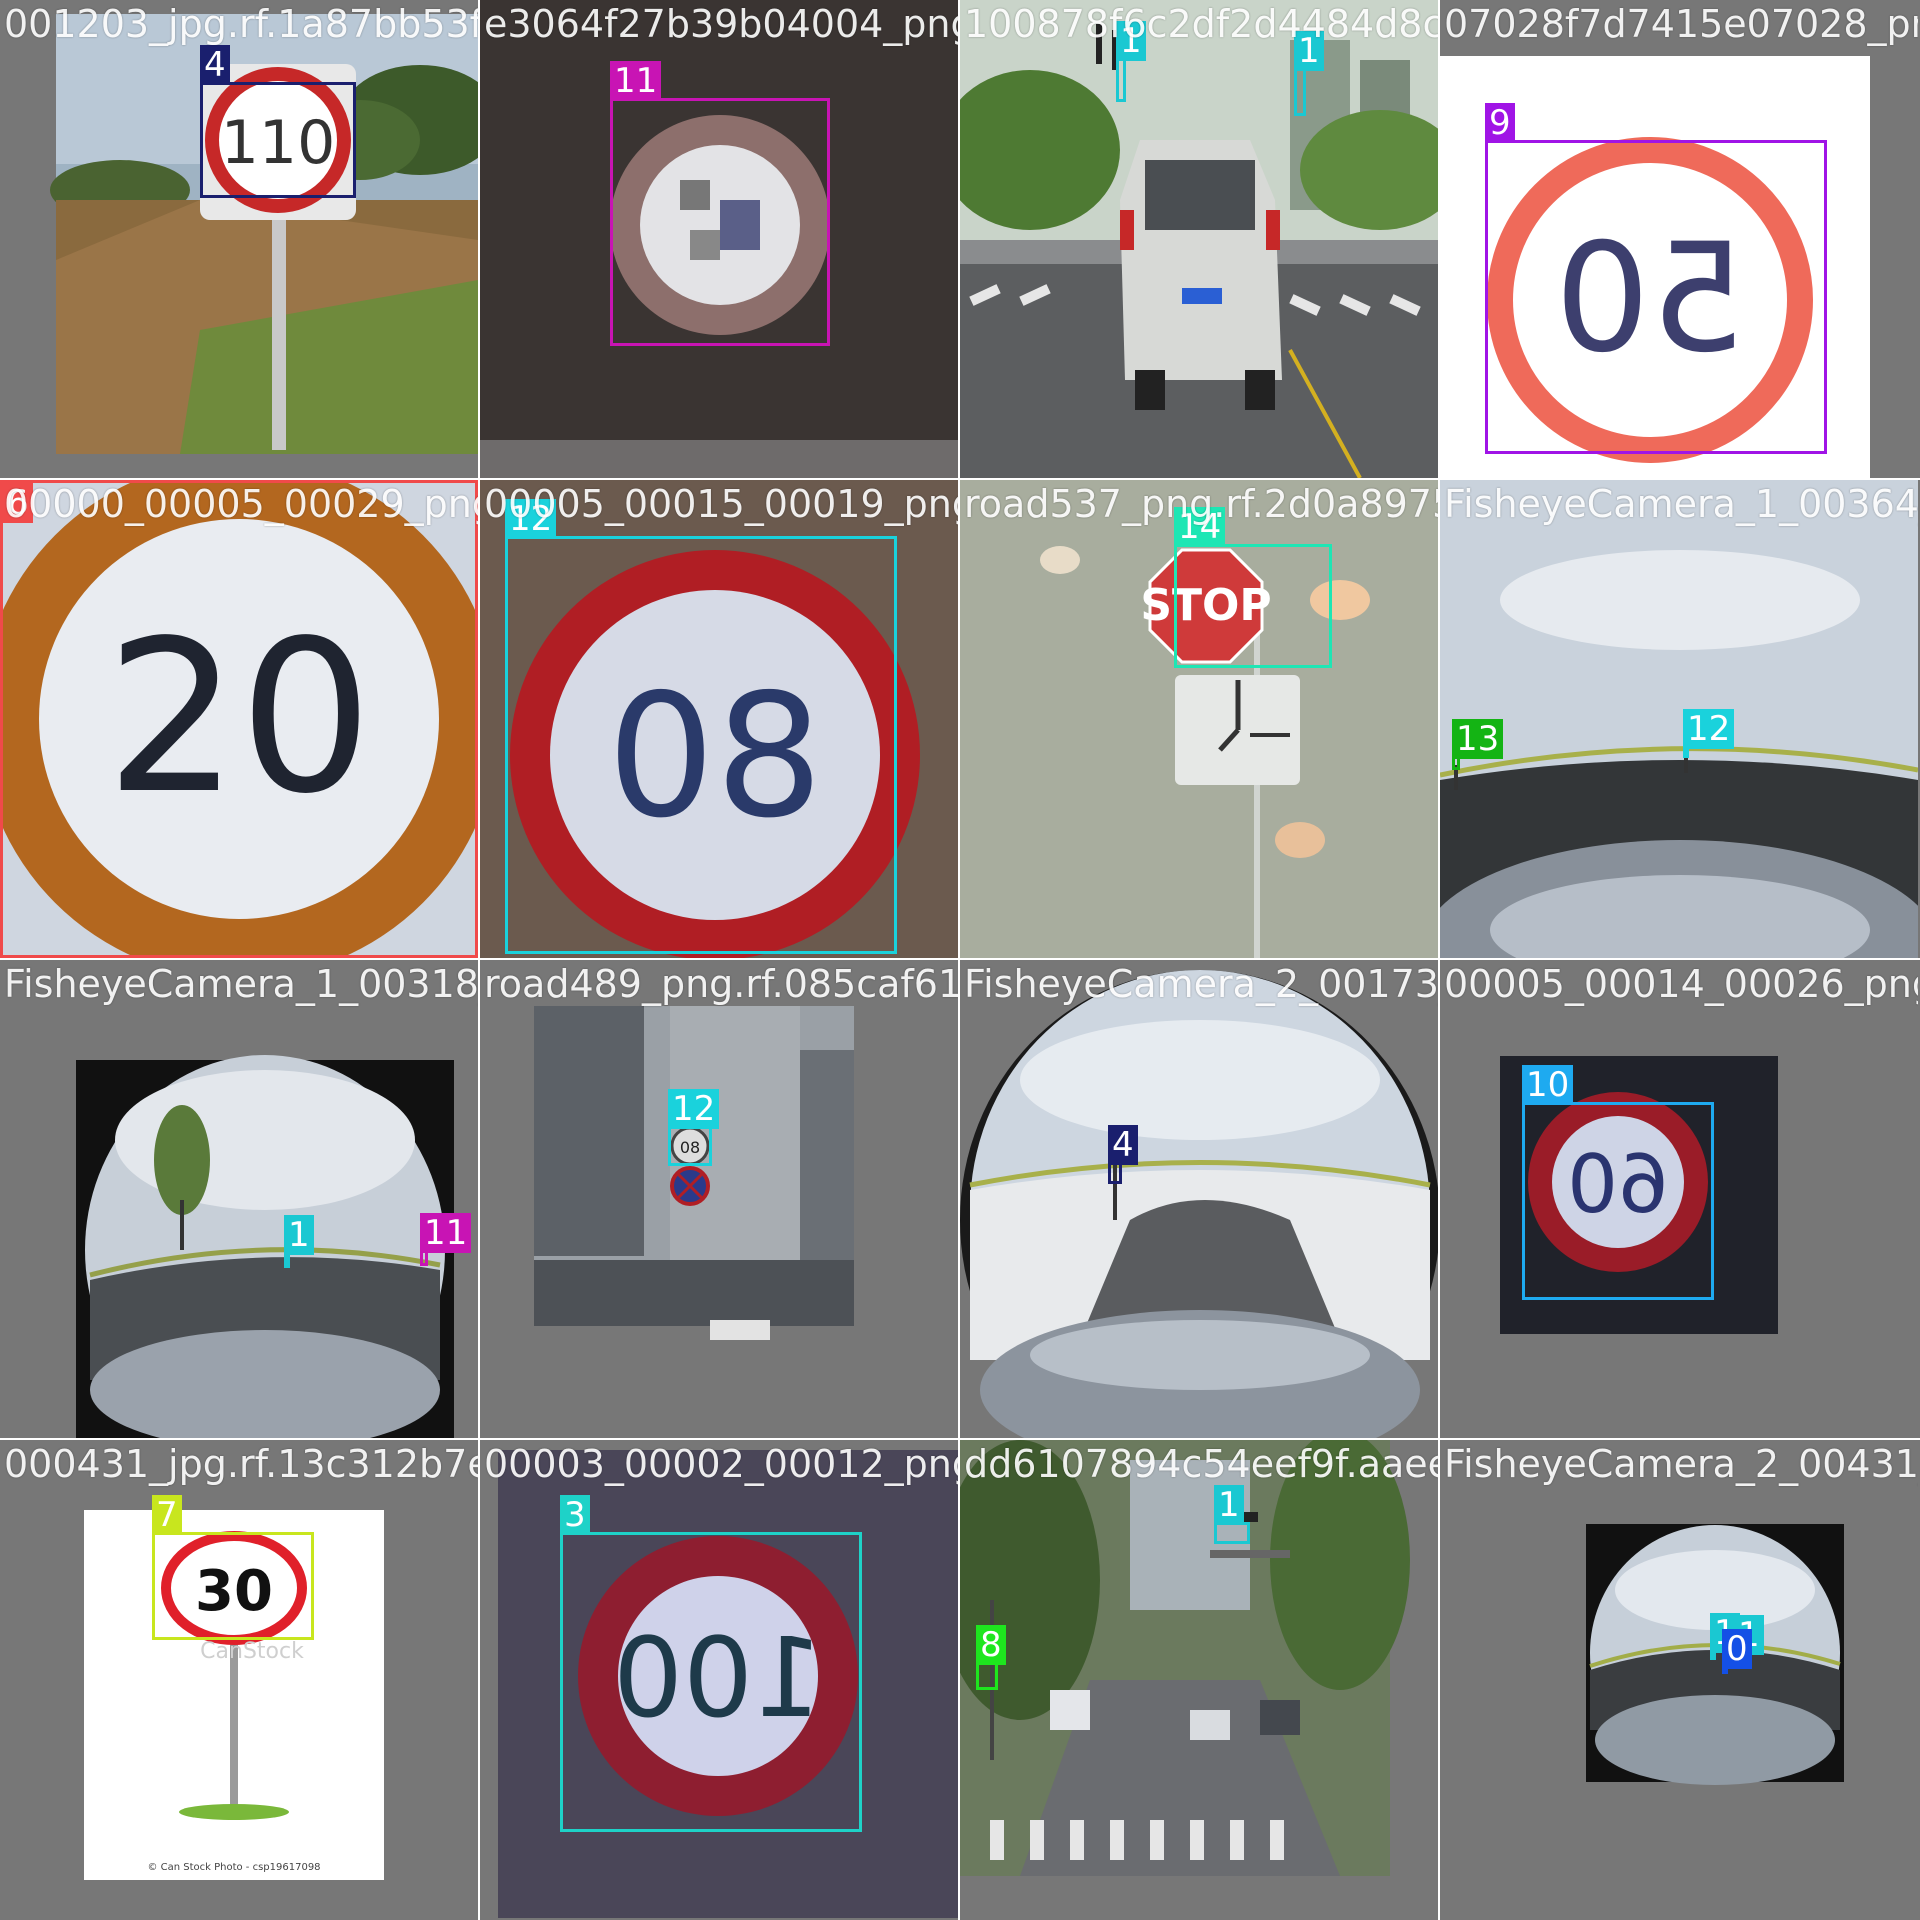  I want to click on photo-fisheye-tree, so click(239, 1199).